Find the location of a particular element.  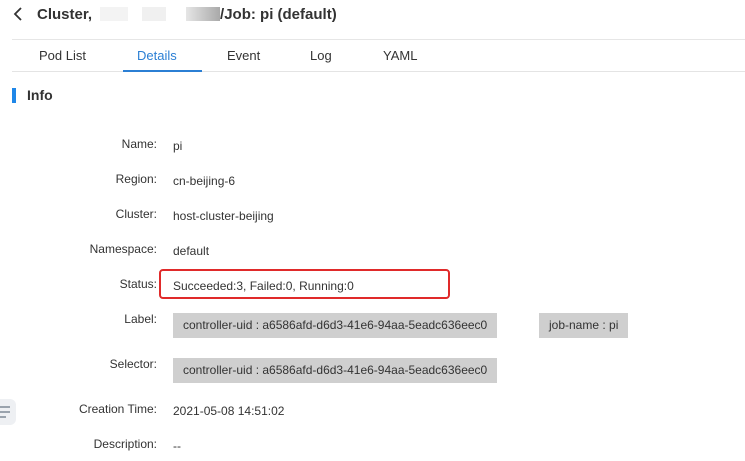

title-prefix: Cluster, is located at coordinates (65, 14).